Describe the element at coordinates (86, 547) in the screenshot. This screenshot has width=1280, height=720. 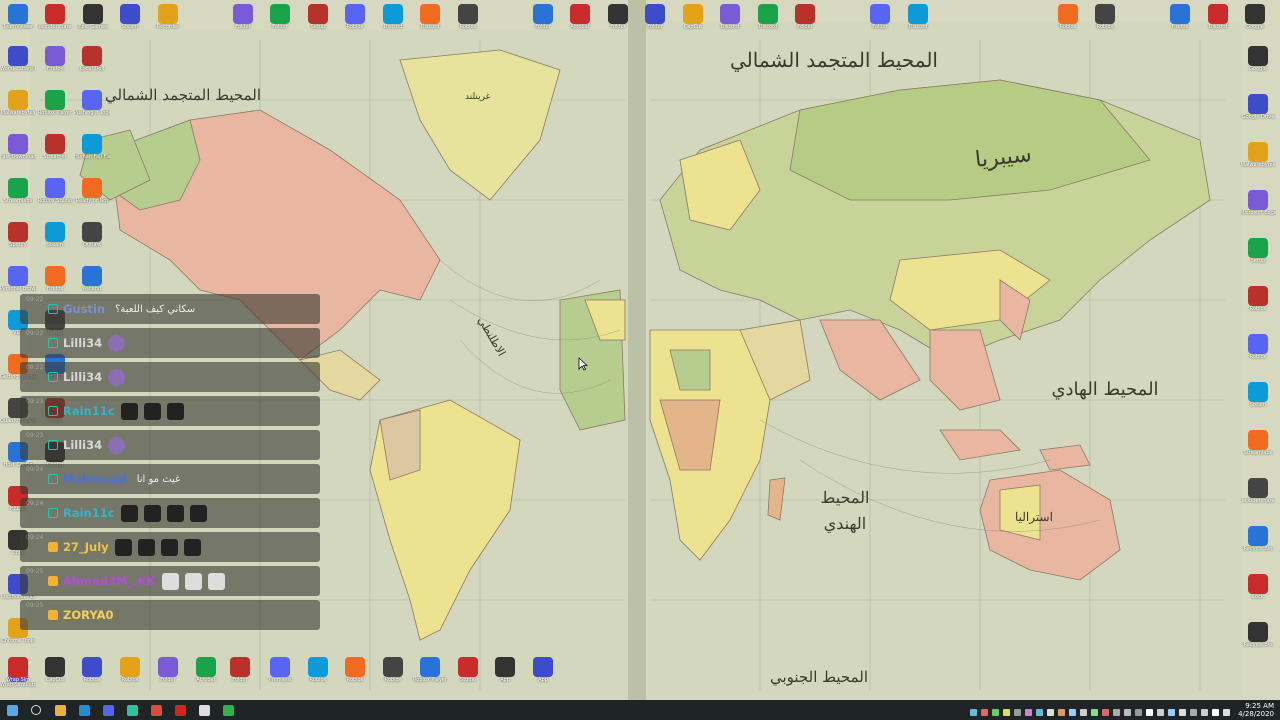
I see `chat-username: 27_July` at that location.